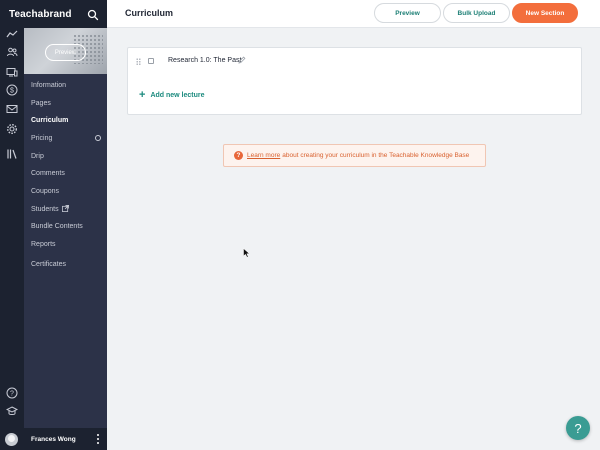  Describe the element at coordinates (354, 81) in the screenshot. I see `section-card: Research 1.0: The Past + Add new lecture` at that location.